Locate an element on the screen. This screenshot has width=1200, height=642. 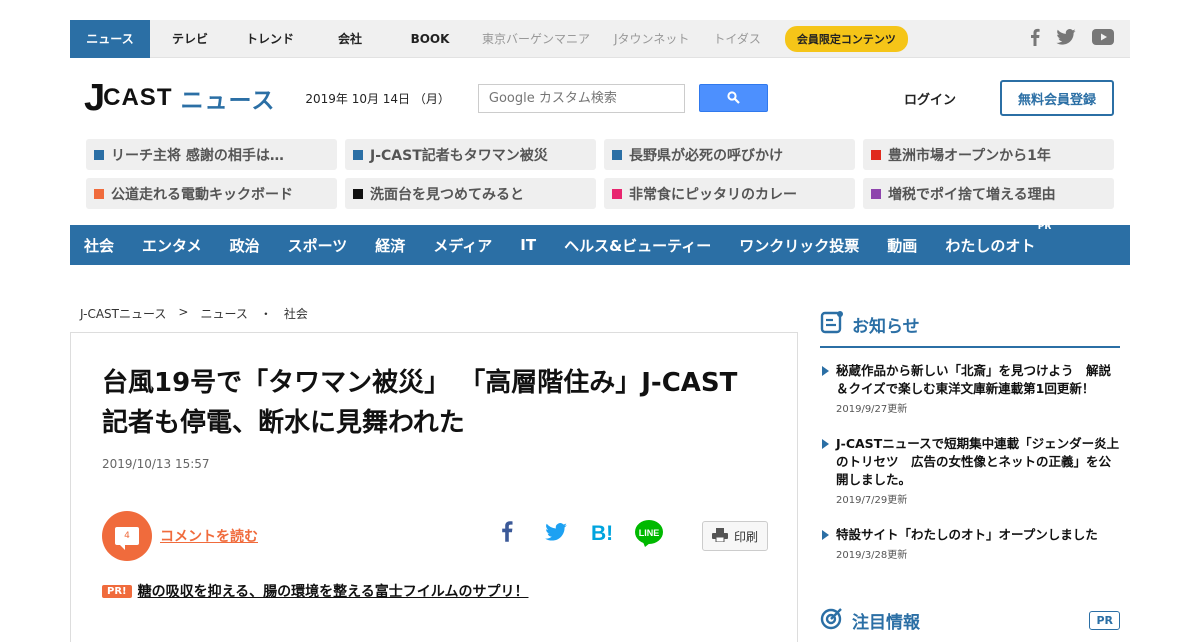
jcast-news-logo: J CAST ニュース is located at coordinates (179, 98).